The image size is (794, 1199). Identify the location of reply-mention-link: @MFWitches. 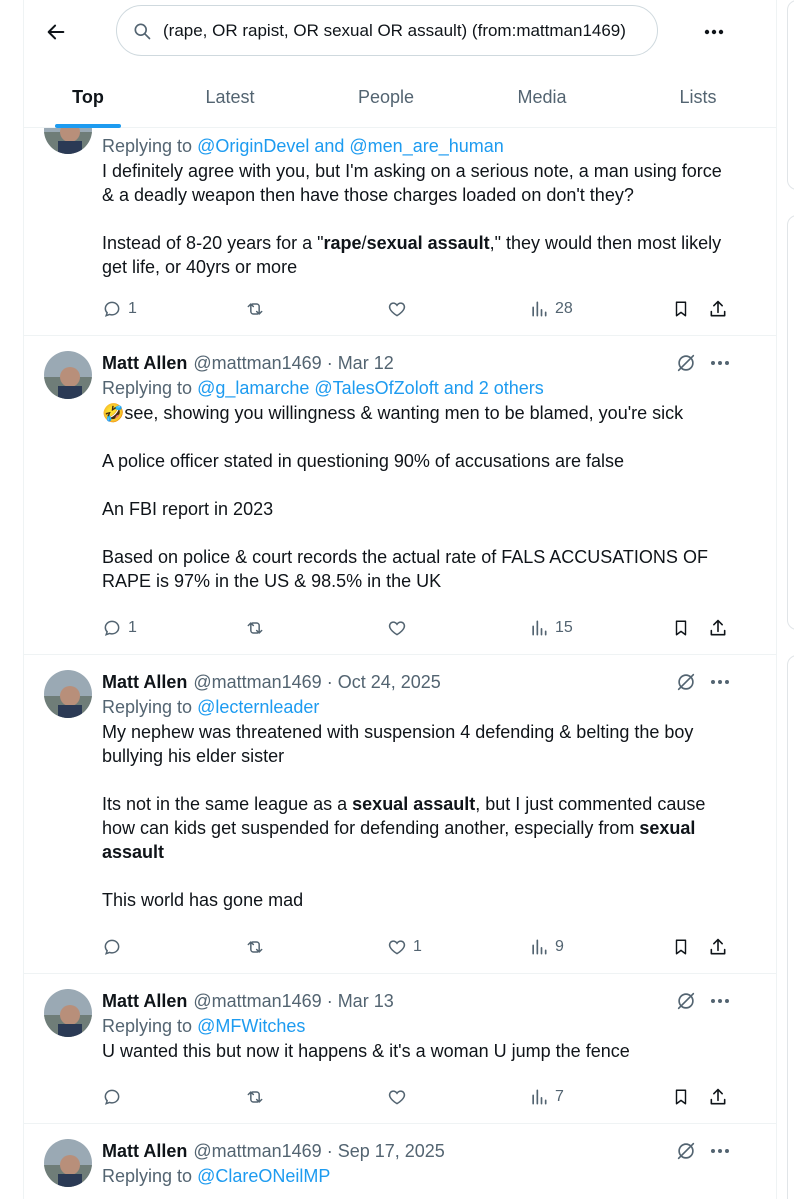
(251, 1026).